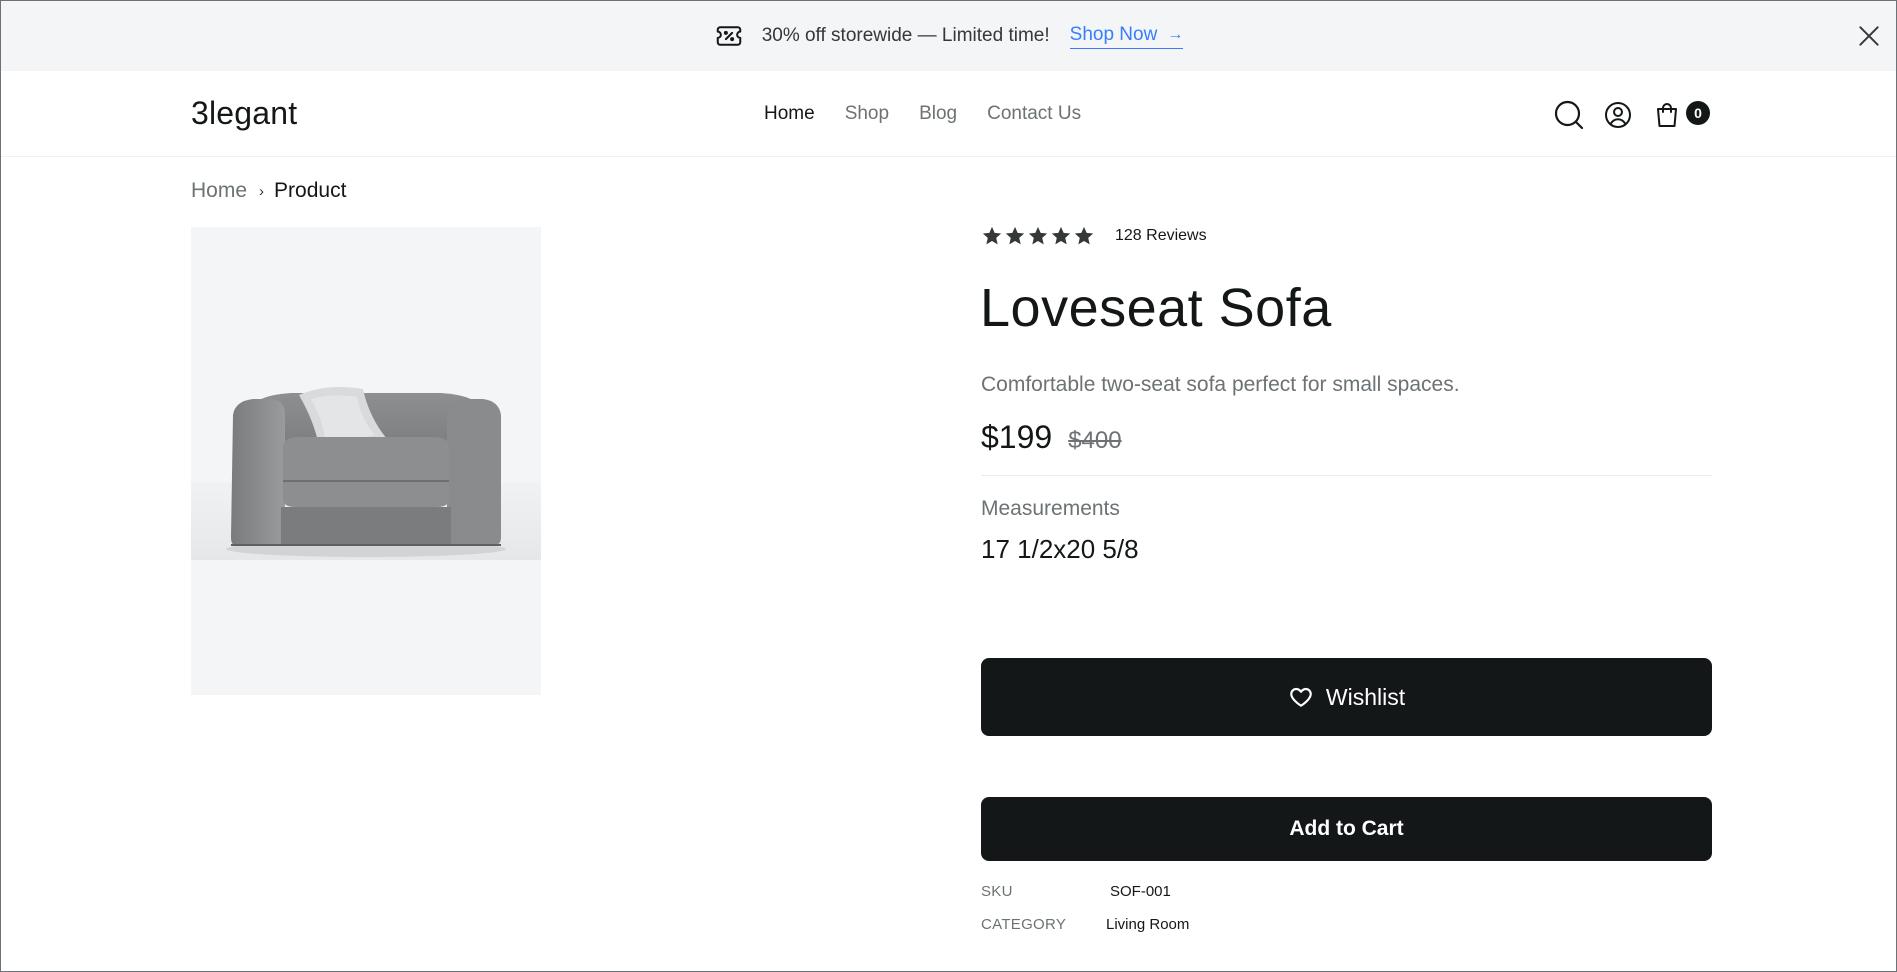  I want to click on search-icon, so click(1569, 115).